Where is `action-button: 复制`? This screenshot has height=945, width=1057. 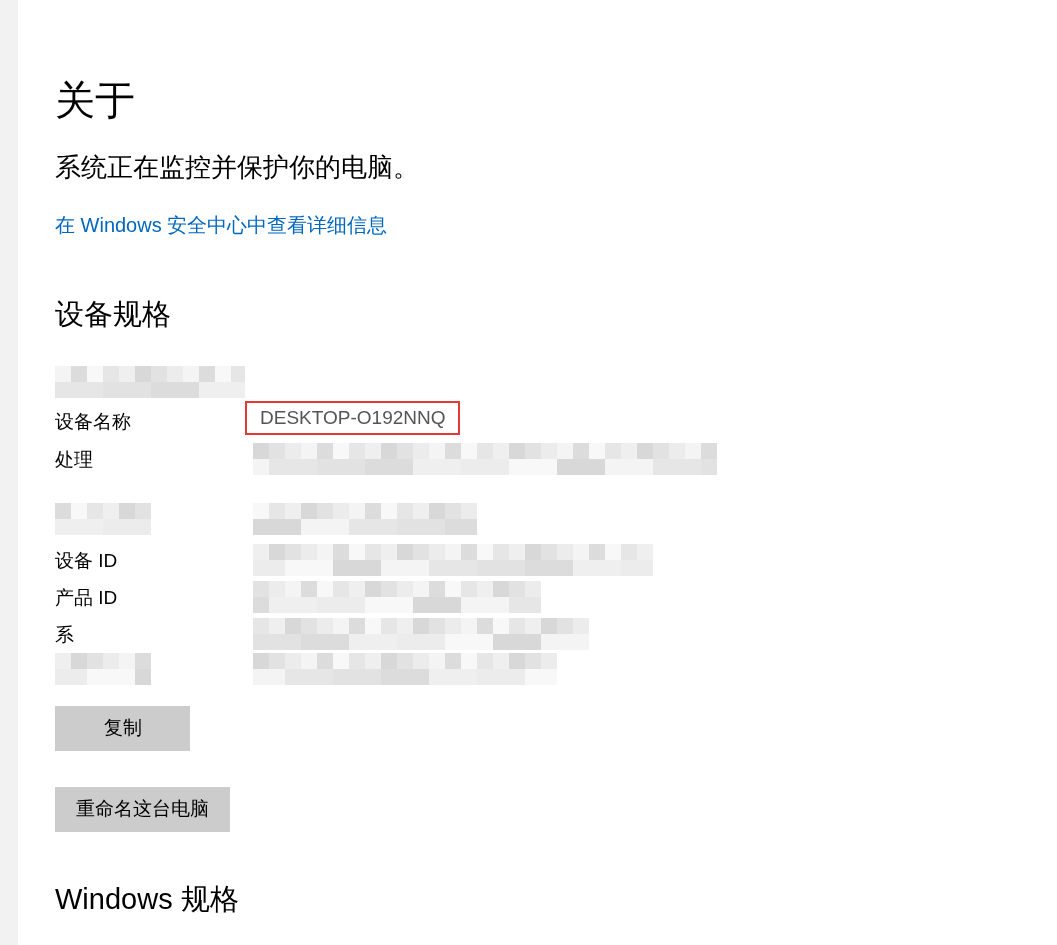 action-button: 复制 is located at coordinates (122, 728).